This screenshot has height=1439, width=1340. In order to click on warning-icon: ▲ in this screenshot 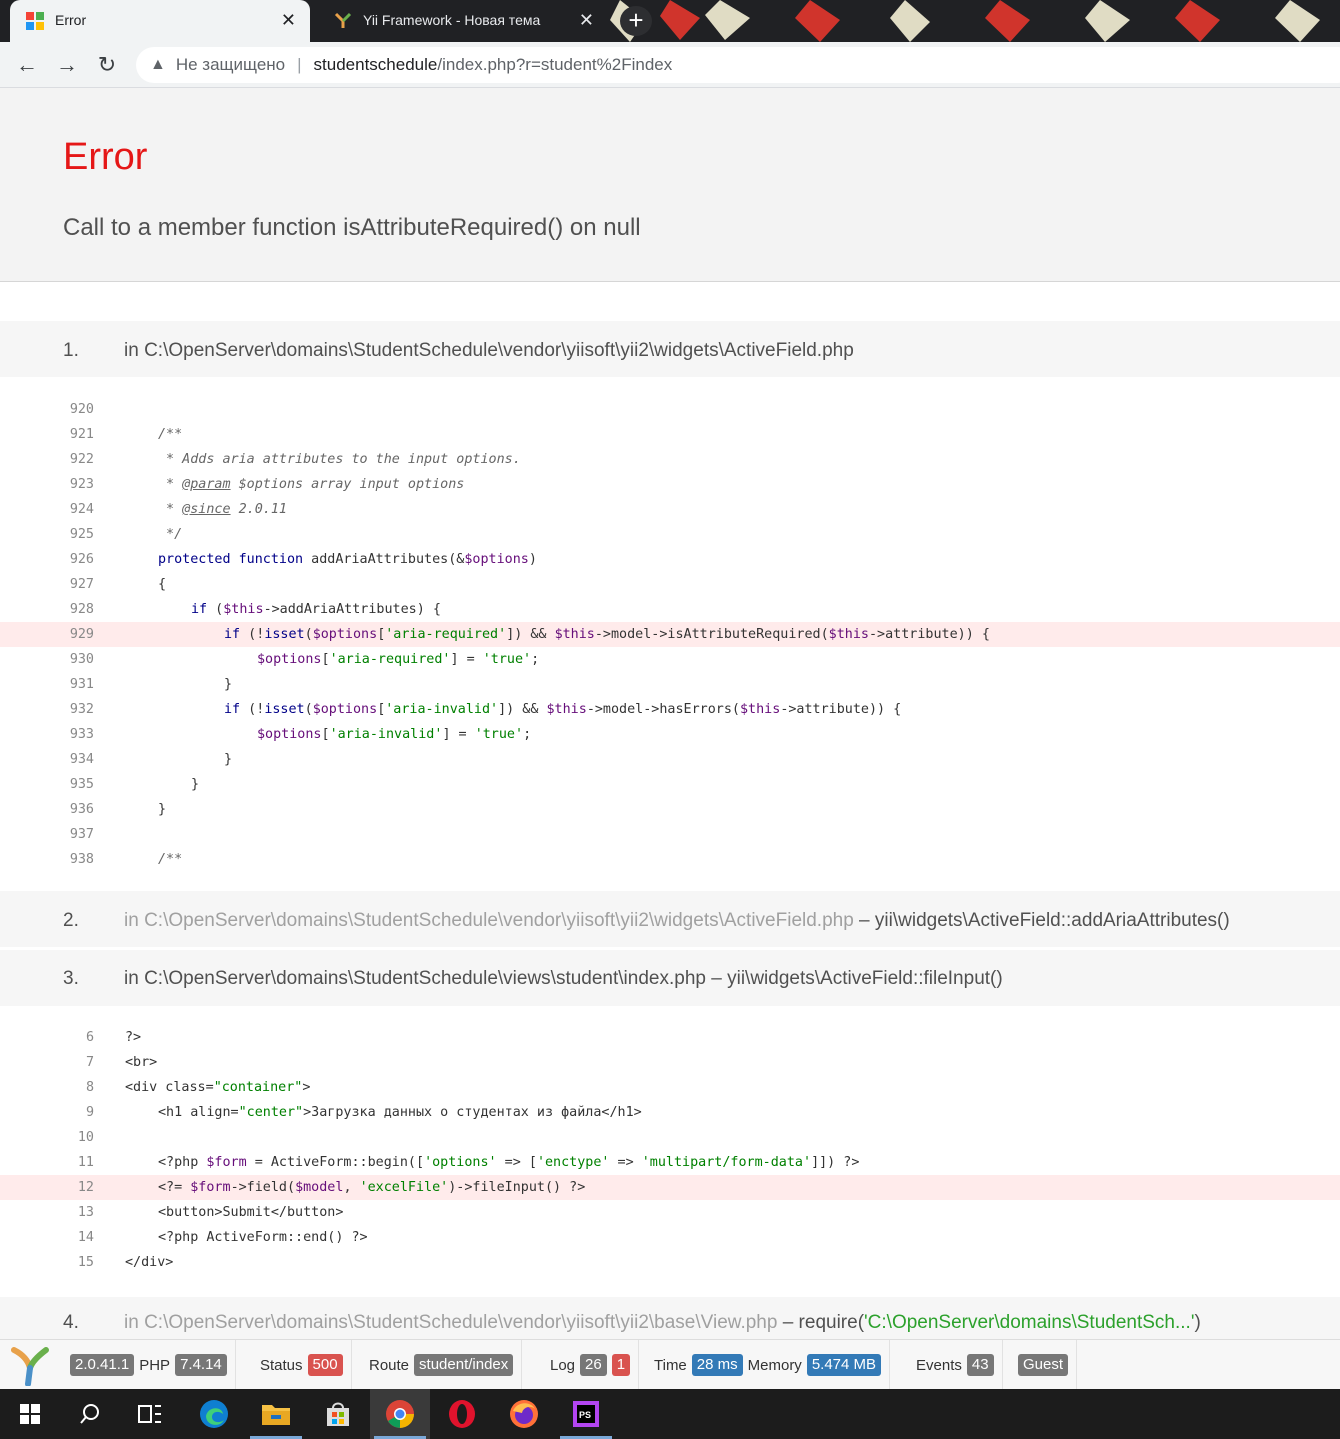, I will do `click(158, 65)`.